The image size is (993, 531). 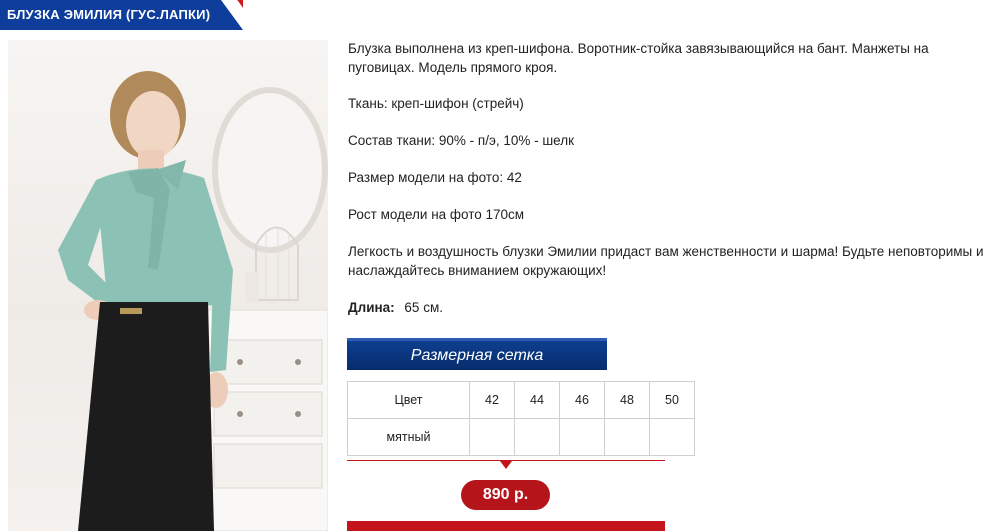 What do you see at coordinates (436, 103) in the screenshot?
I see `description-fabric: Ткань: креп-шифон (стрейч)` at bounding box center [436, 103].